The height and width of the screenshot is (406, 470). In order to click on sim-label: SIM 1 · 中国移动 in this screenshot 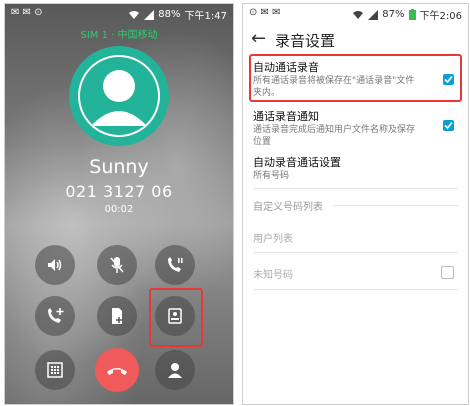, I will do `click(119, 35)`.